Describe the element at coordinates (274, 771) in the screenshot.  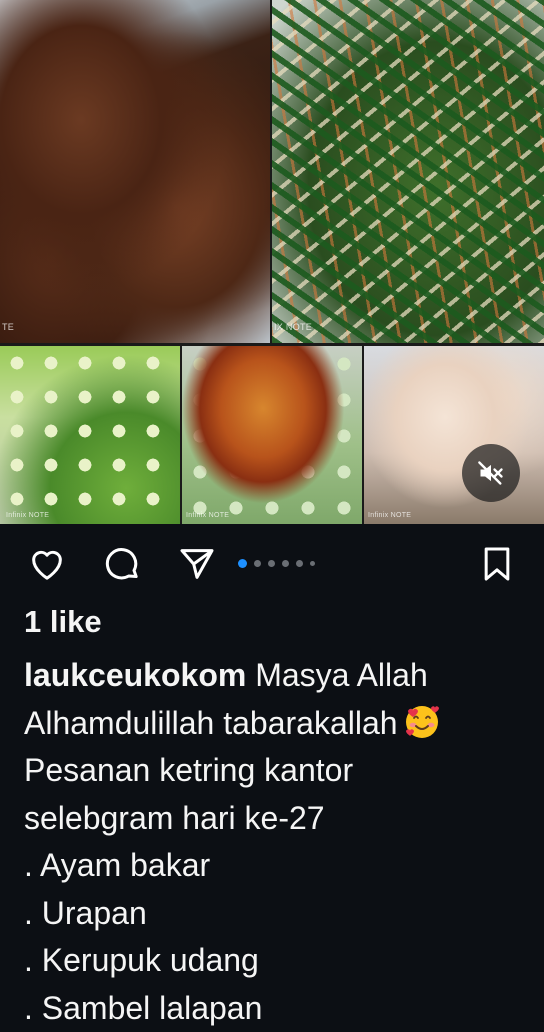
I see `caption-line: Pesanan ketring kantor` at that location.